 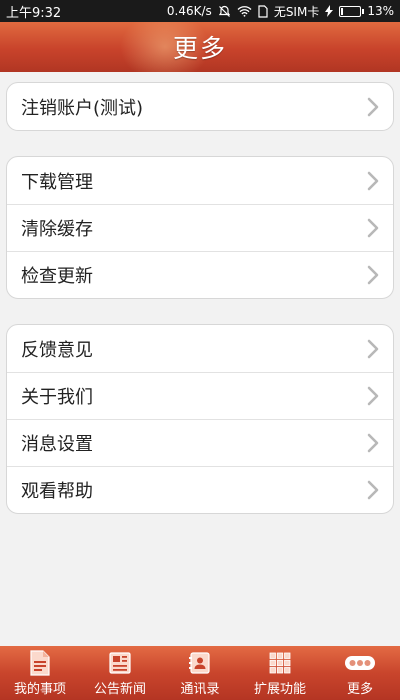 I want to click on nav-tab-contacts: 通讯录, so click(x=200, y=673).